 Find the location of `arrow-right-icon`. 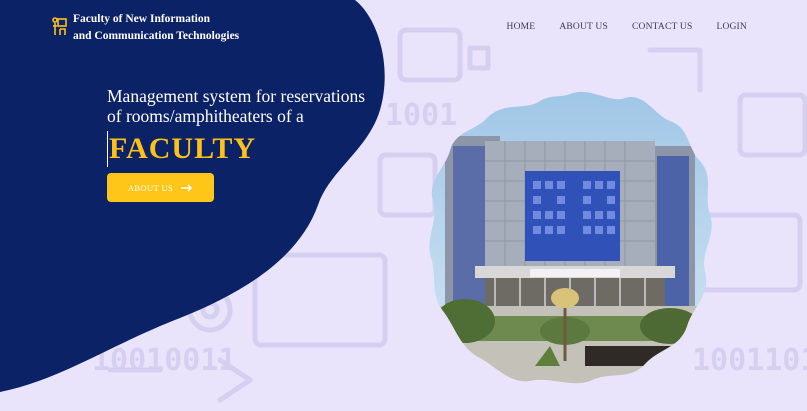

arrow-right-icon is located at coordinates (187, 187).